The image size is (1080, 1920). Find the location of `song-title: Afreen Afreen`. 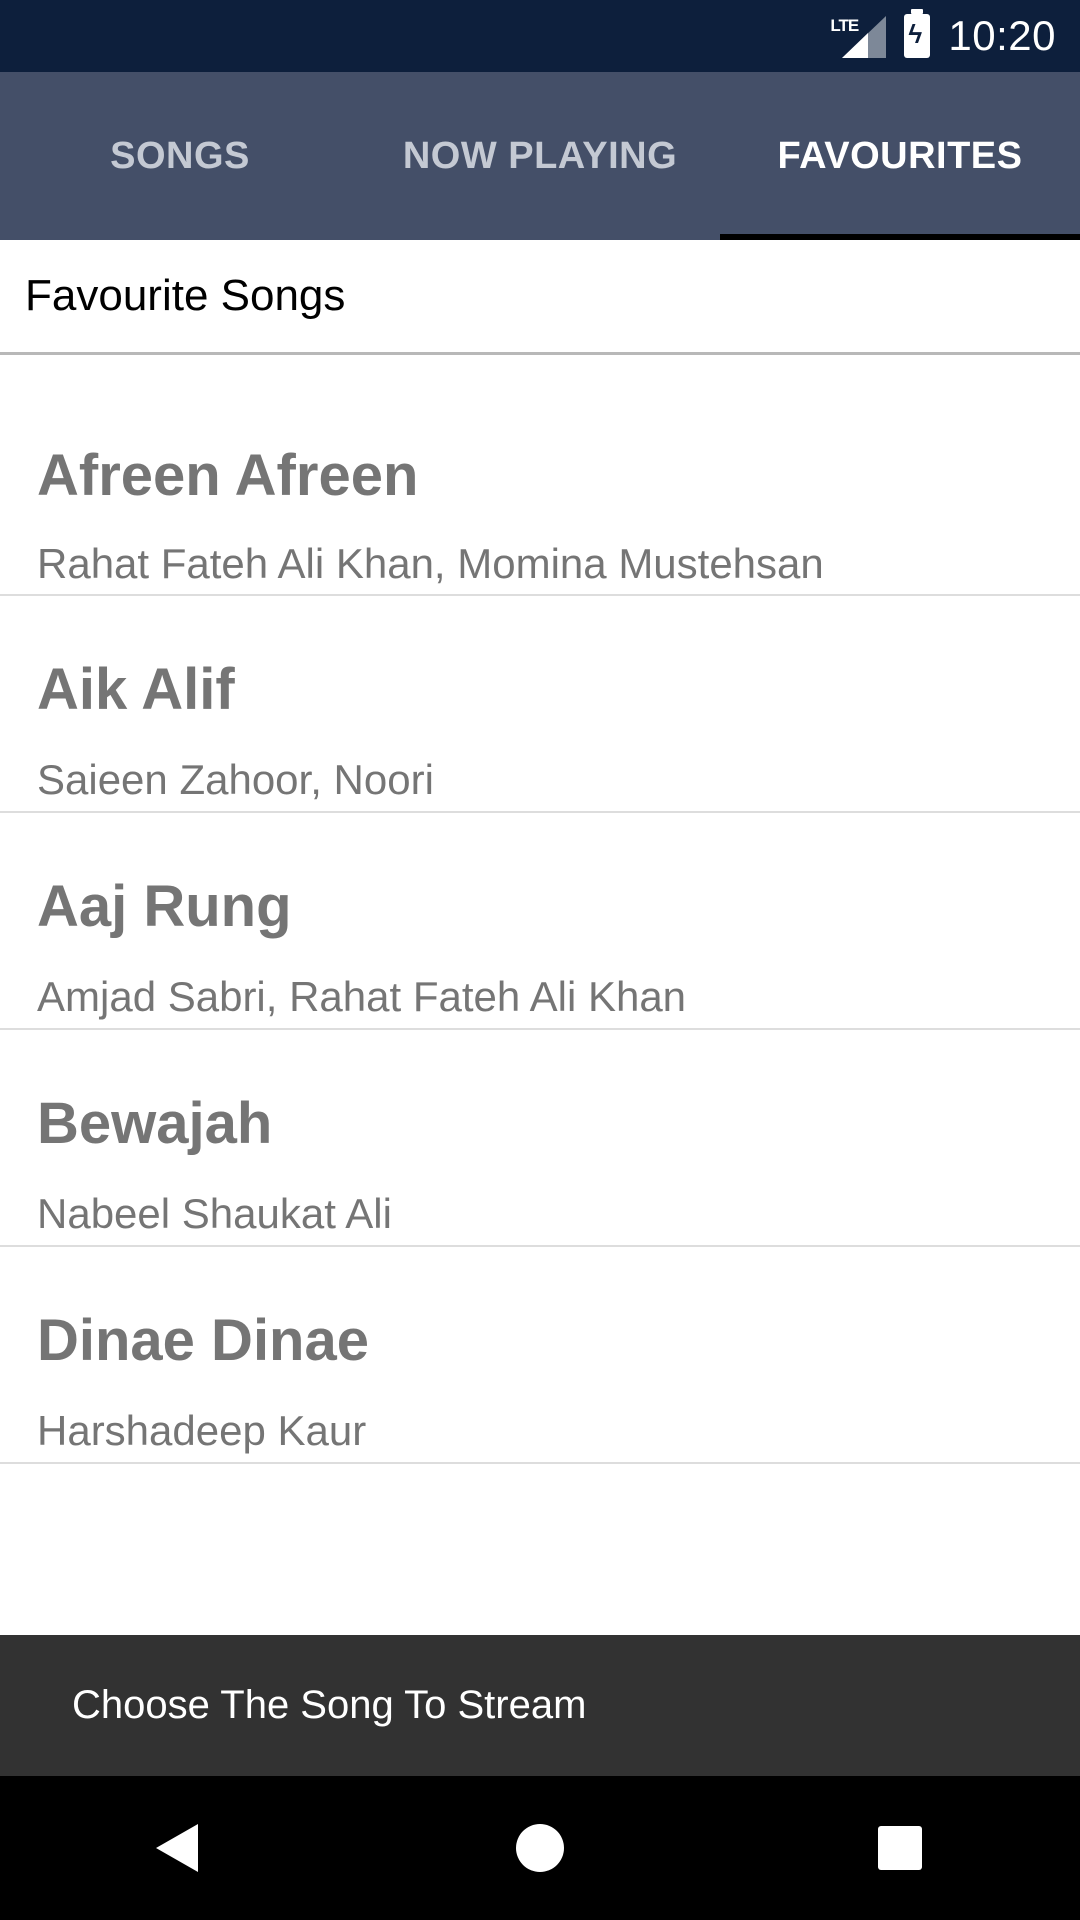

song-title: Afreen Afreen is located at coordinates (228, 475).